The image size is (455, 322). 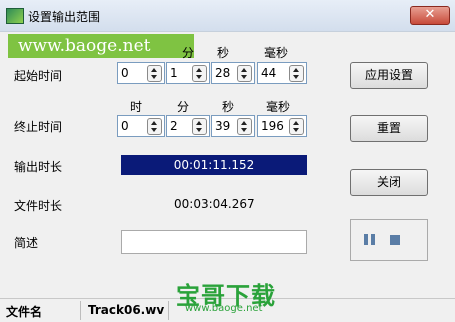 What do you see at coordinates (174, 126) in the screenshot?
I see `end-minute-value: 2` at bounding box center [174, 126].